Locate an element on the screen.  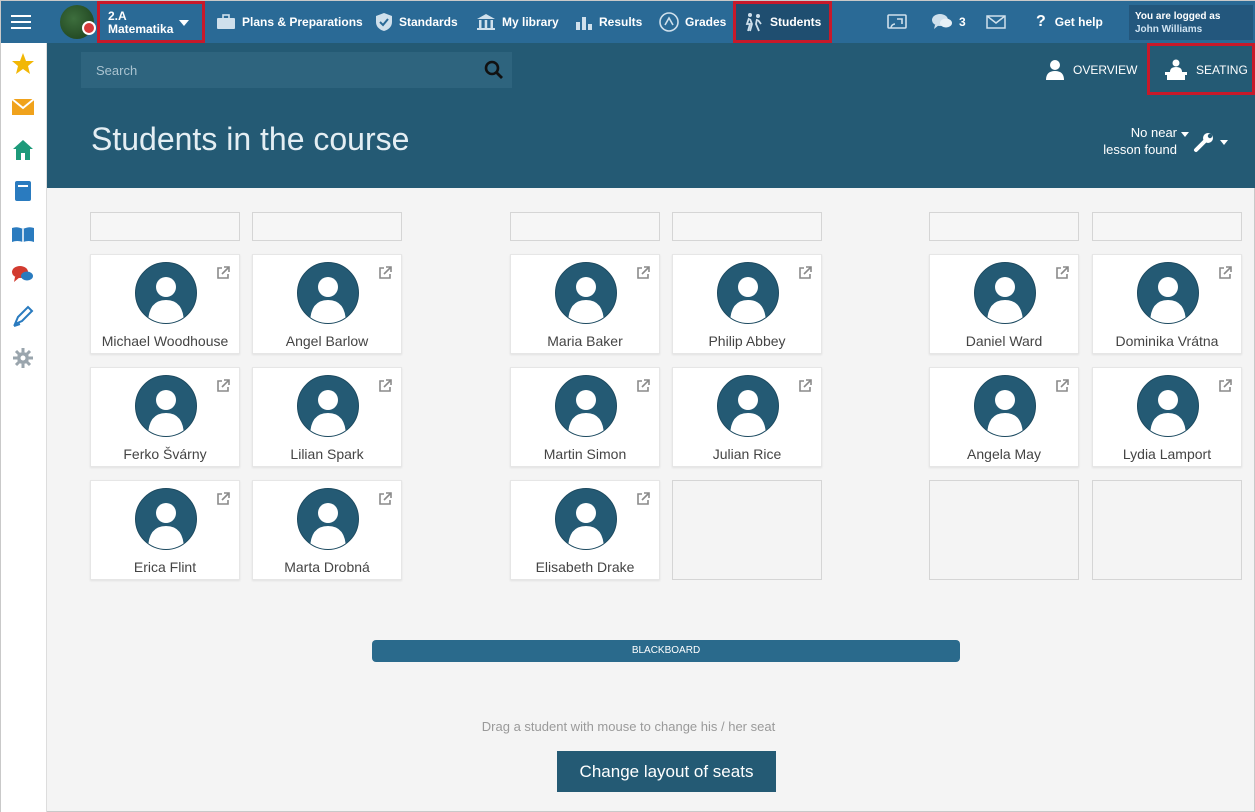
student-seat-card: Daniel Ward is located at coordinates (1004, 304).